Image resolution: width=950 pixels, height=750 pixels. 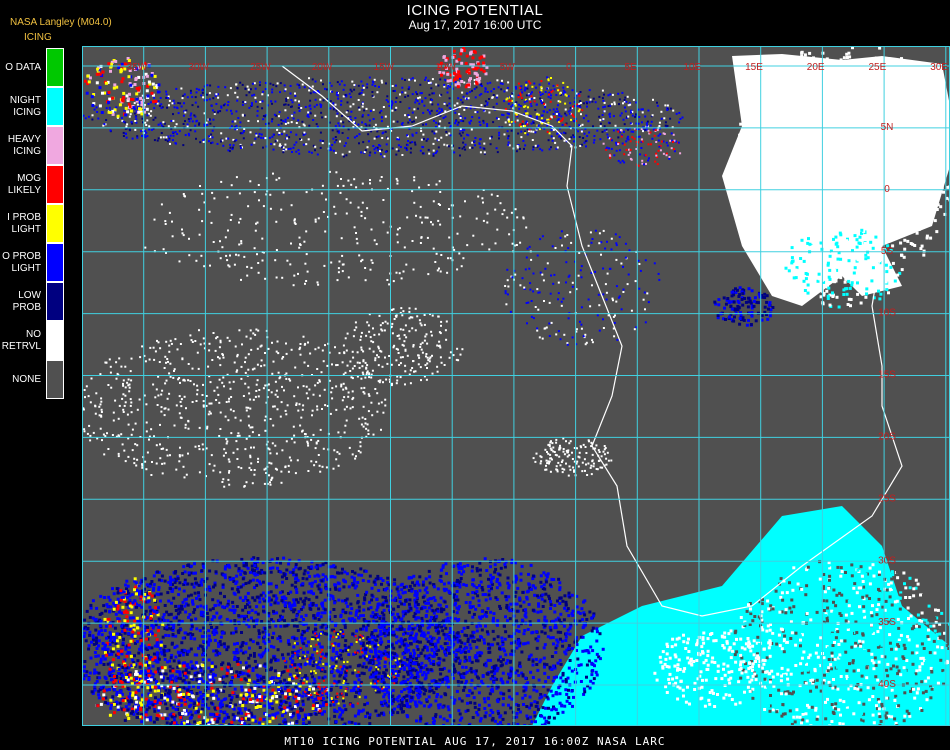 I want to click on legend-swatch, so click(x=55, y=106).